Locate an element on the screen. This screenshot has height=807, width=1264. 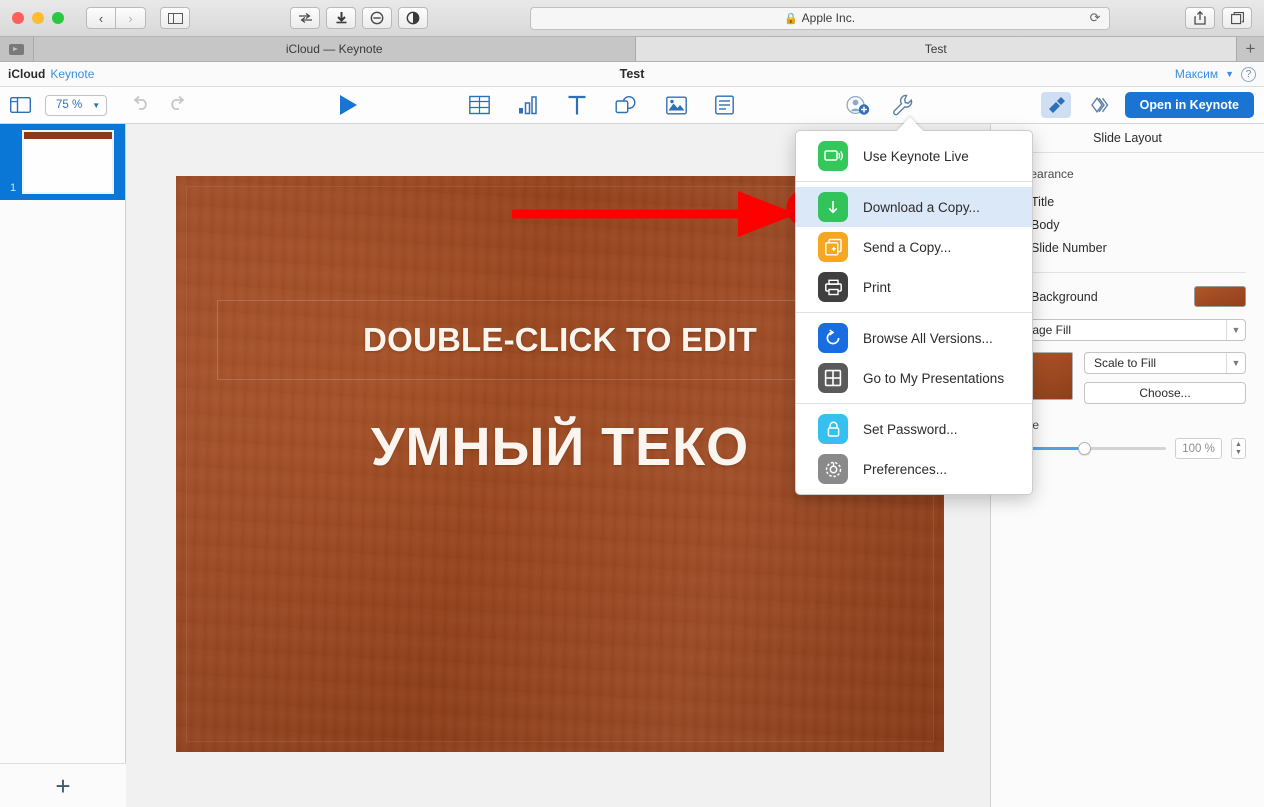
insert-media-button is located at coordinates (677, 105).